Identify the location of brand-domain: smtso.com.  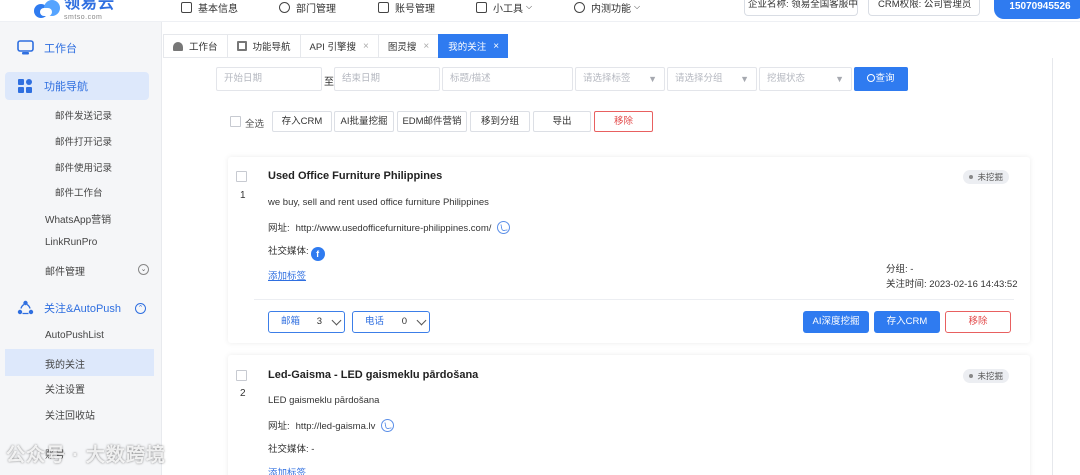
(83, 17).